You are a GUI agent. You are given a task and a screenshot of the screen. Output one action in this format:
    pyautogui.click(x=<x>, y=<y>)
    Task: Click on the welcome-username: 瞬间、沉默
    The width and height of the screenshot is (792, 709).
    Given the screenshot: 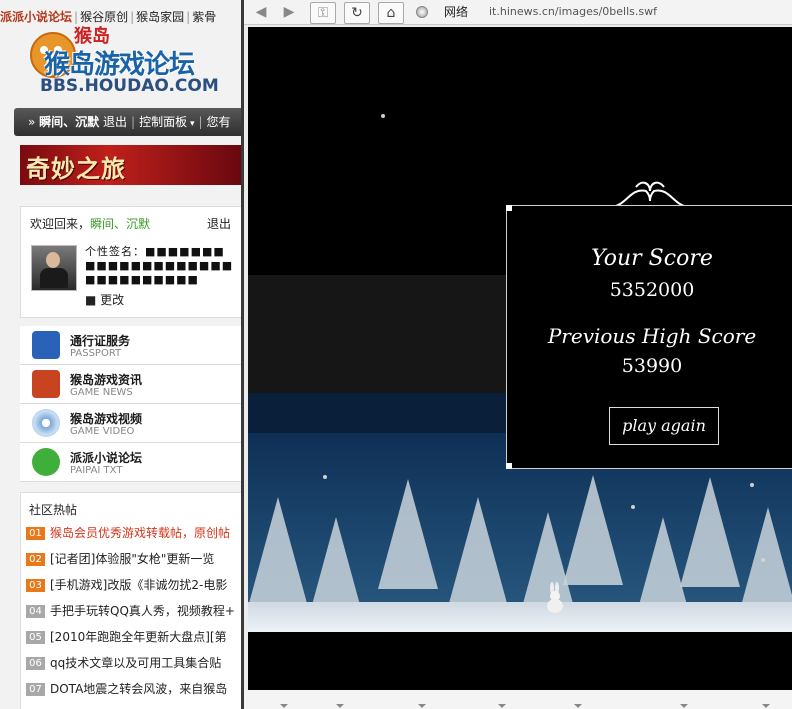 What is the action you would take?
    pyautogui.click(x=120, y=224)
    